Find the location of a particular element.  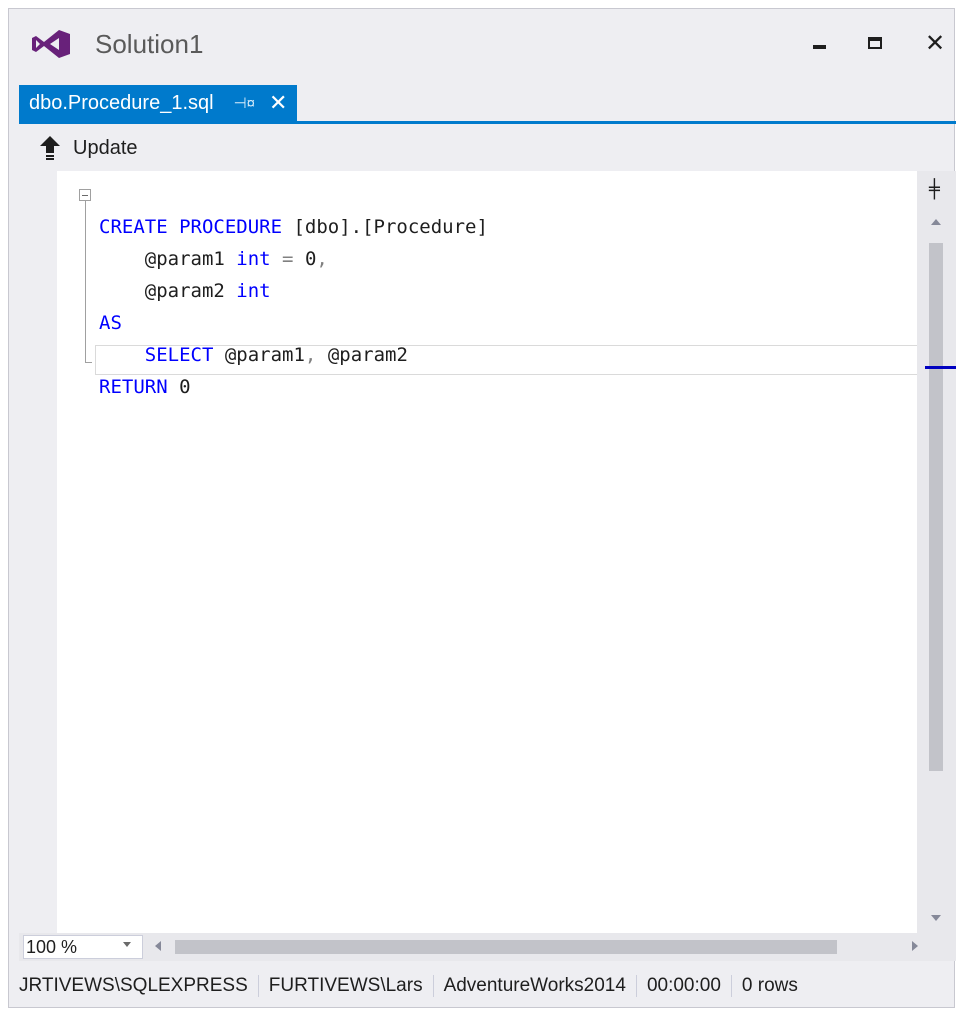

scroll-left-icon is located at coordinates (158, 946).